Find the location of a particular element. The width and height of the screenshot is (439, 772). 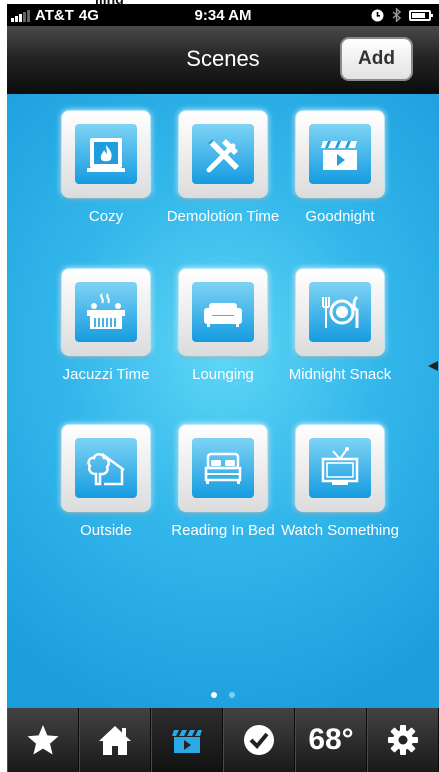

tab-settings is located at coordinates (403, 740).